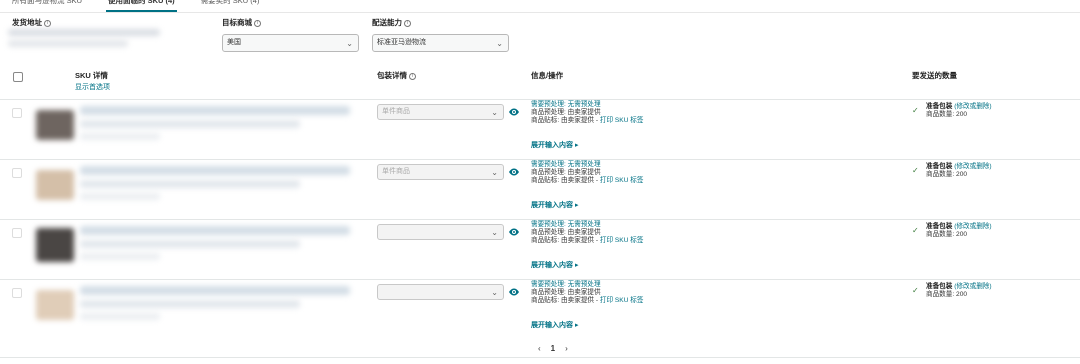 This screenshot has width=1080, height=364. Describe the element at coordinates (401, 42) in the screenshot. I see `fulfillment-value: 标准亚马逊物流` at that location.